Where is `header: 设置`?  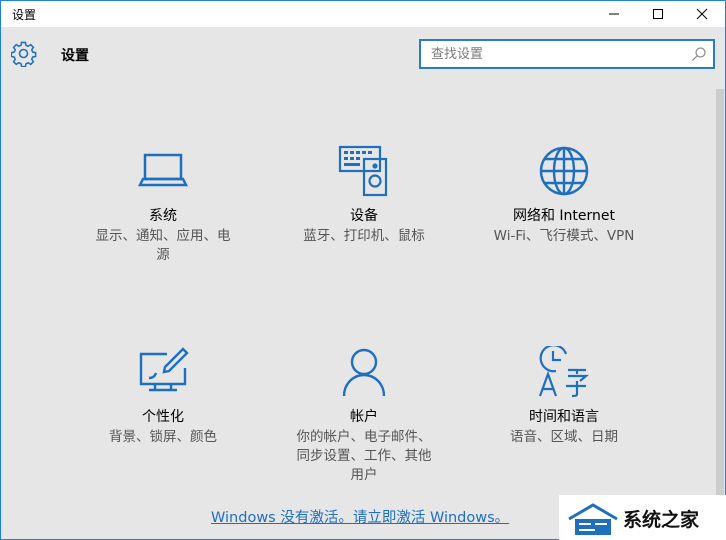
header: 设置 is located at coordinates (363, 55).